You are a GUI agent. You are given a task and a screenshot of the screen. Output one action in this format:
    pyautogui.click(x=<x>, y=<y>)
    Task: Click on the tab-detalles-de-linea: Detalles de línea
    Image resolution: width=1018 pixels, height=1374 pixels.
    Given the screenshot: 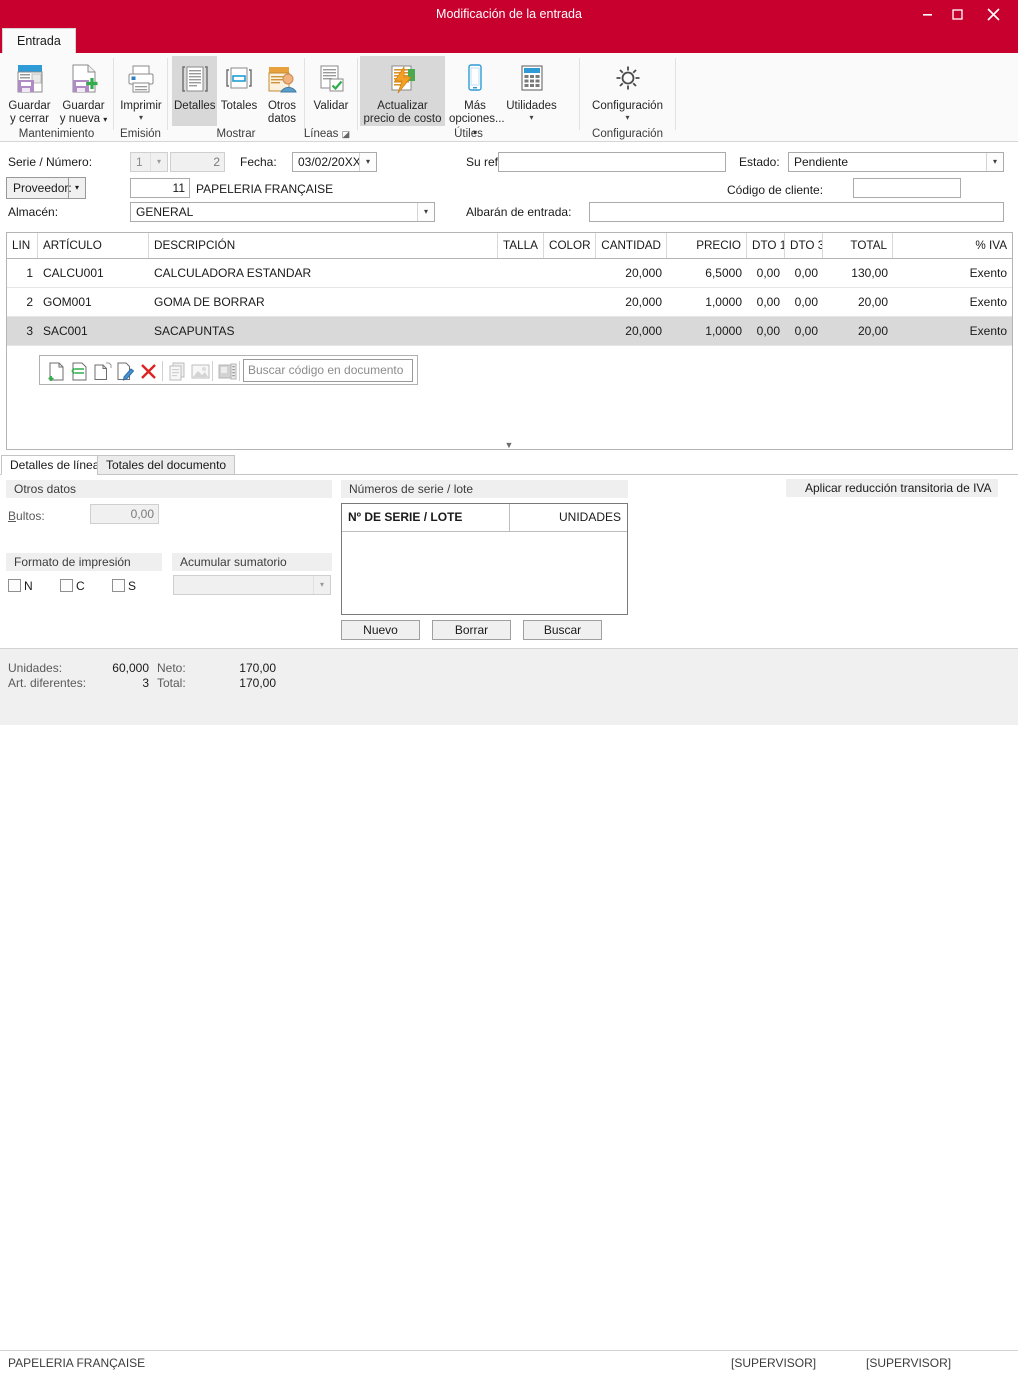 What is the action you would take?
    pyautogui.click(x=55, y=465)
    